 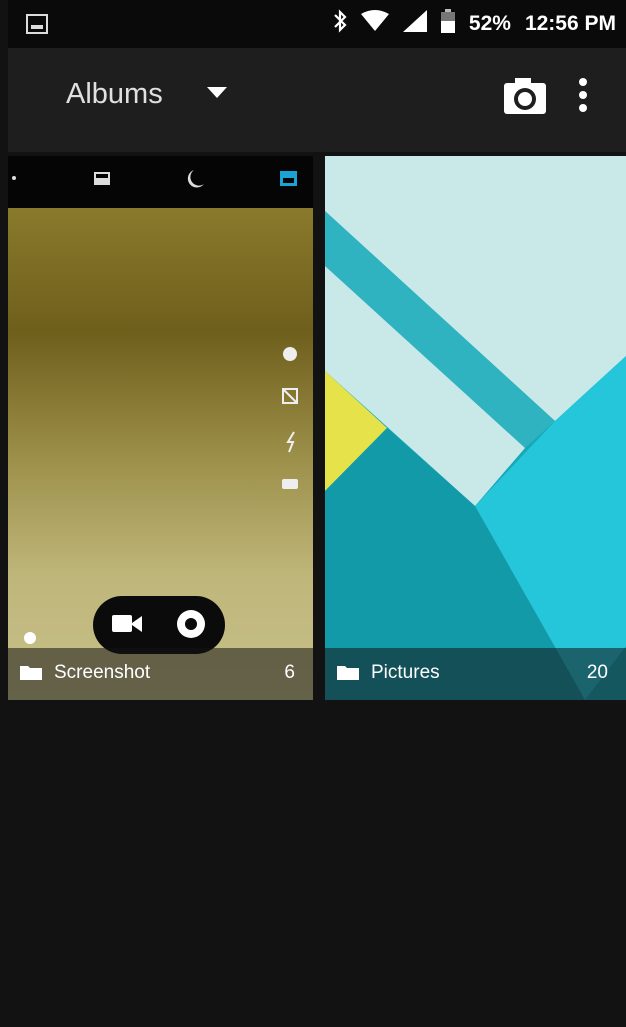 What do you see at coordinates (102, 672) in the screenshot?
I see `album-name: Screenshot` at bounding box center [102, 672].